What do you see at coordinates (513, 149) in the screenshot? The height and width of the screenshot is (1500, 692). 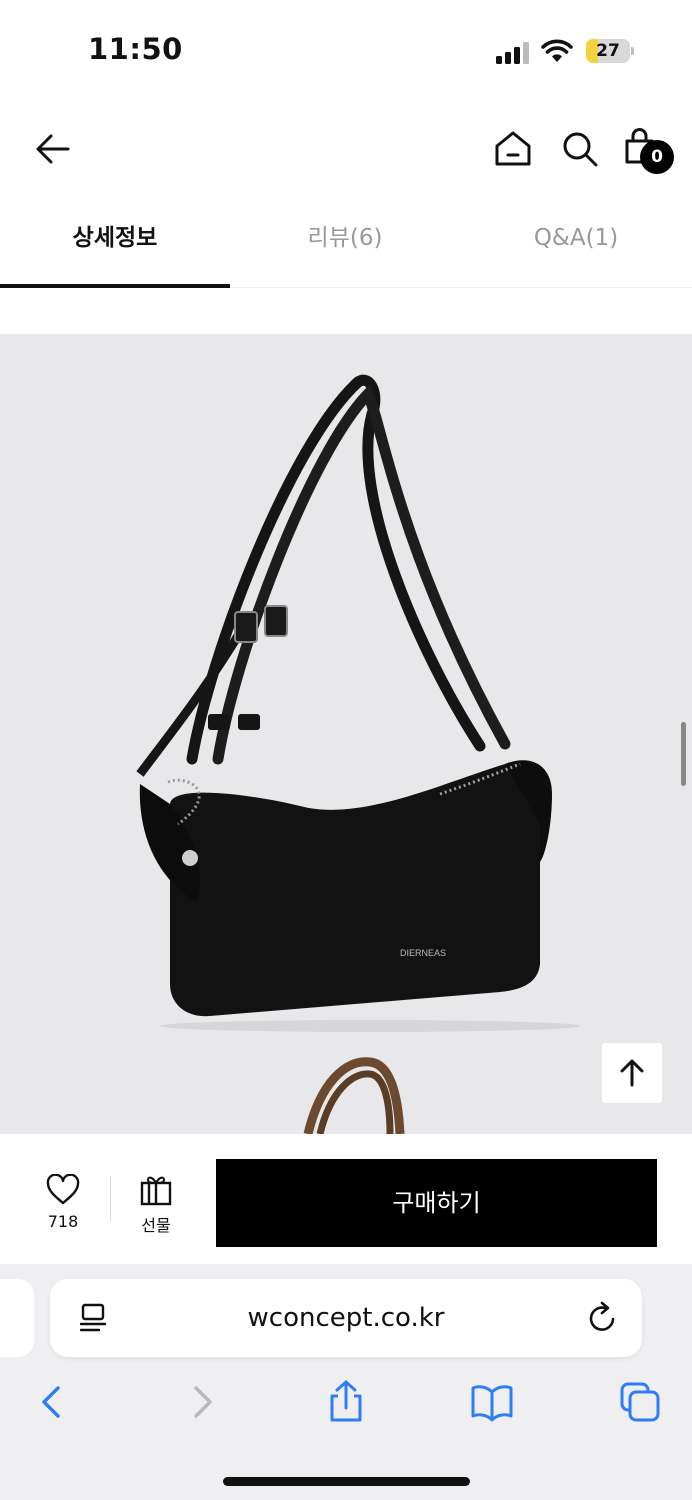 I see `home-icon` at bounding box center [513, 149].